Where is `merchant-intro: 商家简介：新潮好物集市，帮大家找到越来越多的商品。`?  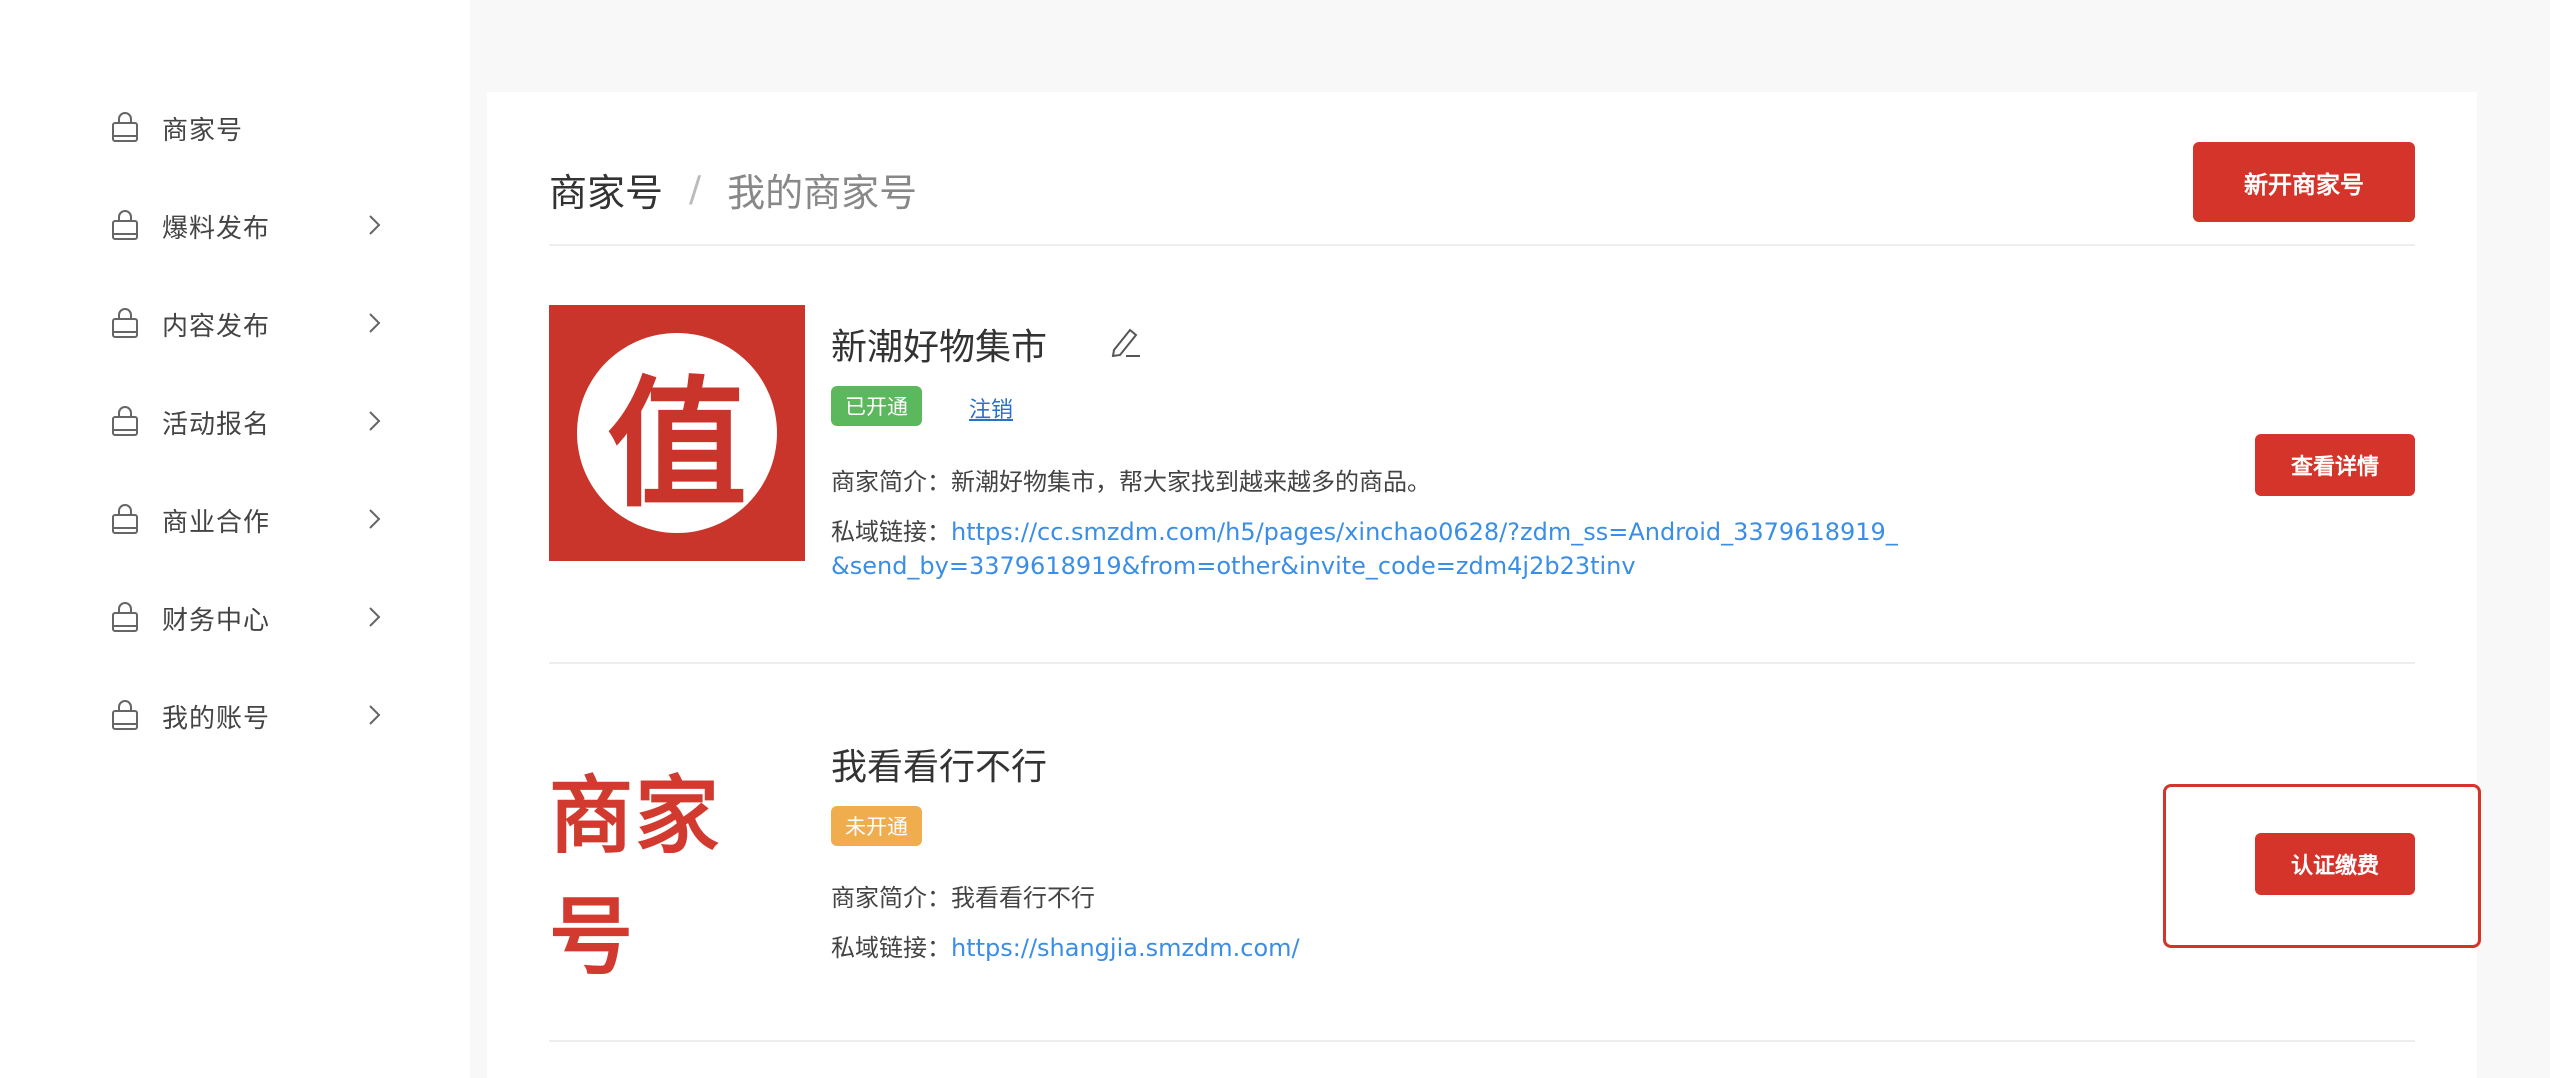
merchant-intro: 商家简介：新潮好物集市，帮大家找到越来越多的商品。 is located at coordinates (1131, 479).